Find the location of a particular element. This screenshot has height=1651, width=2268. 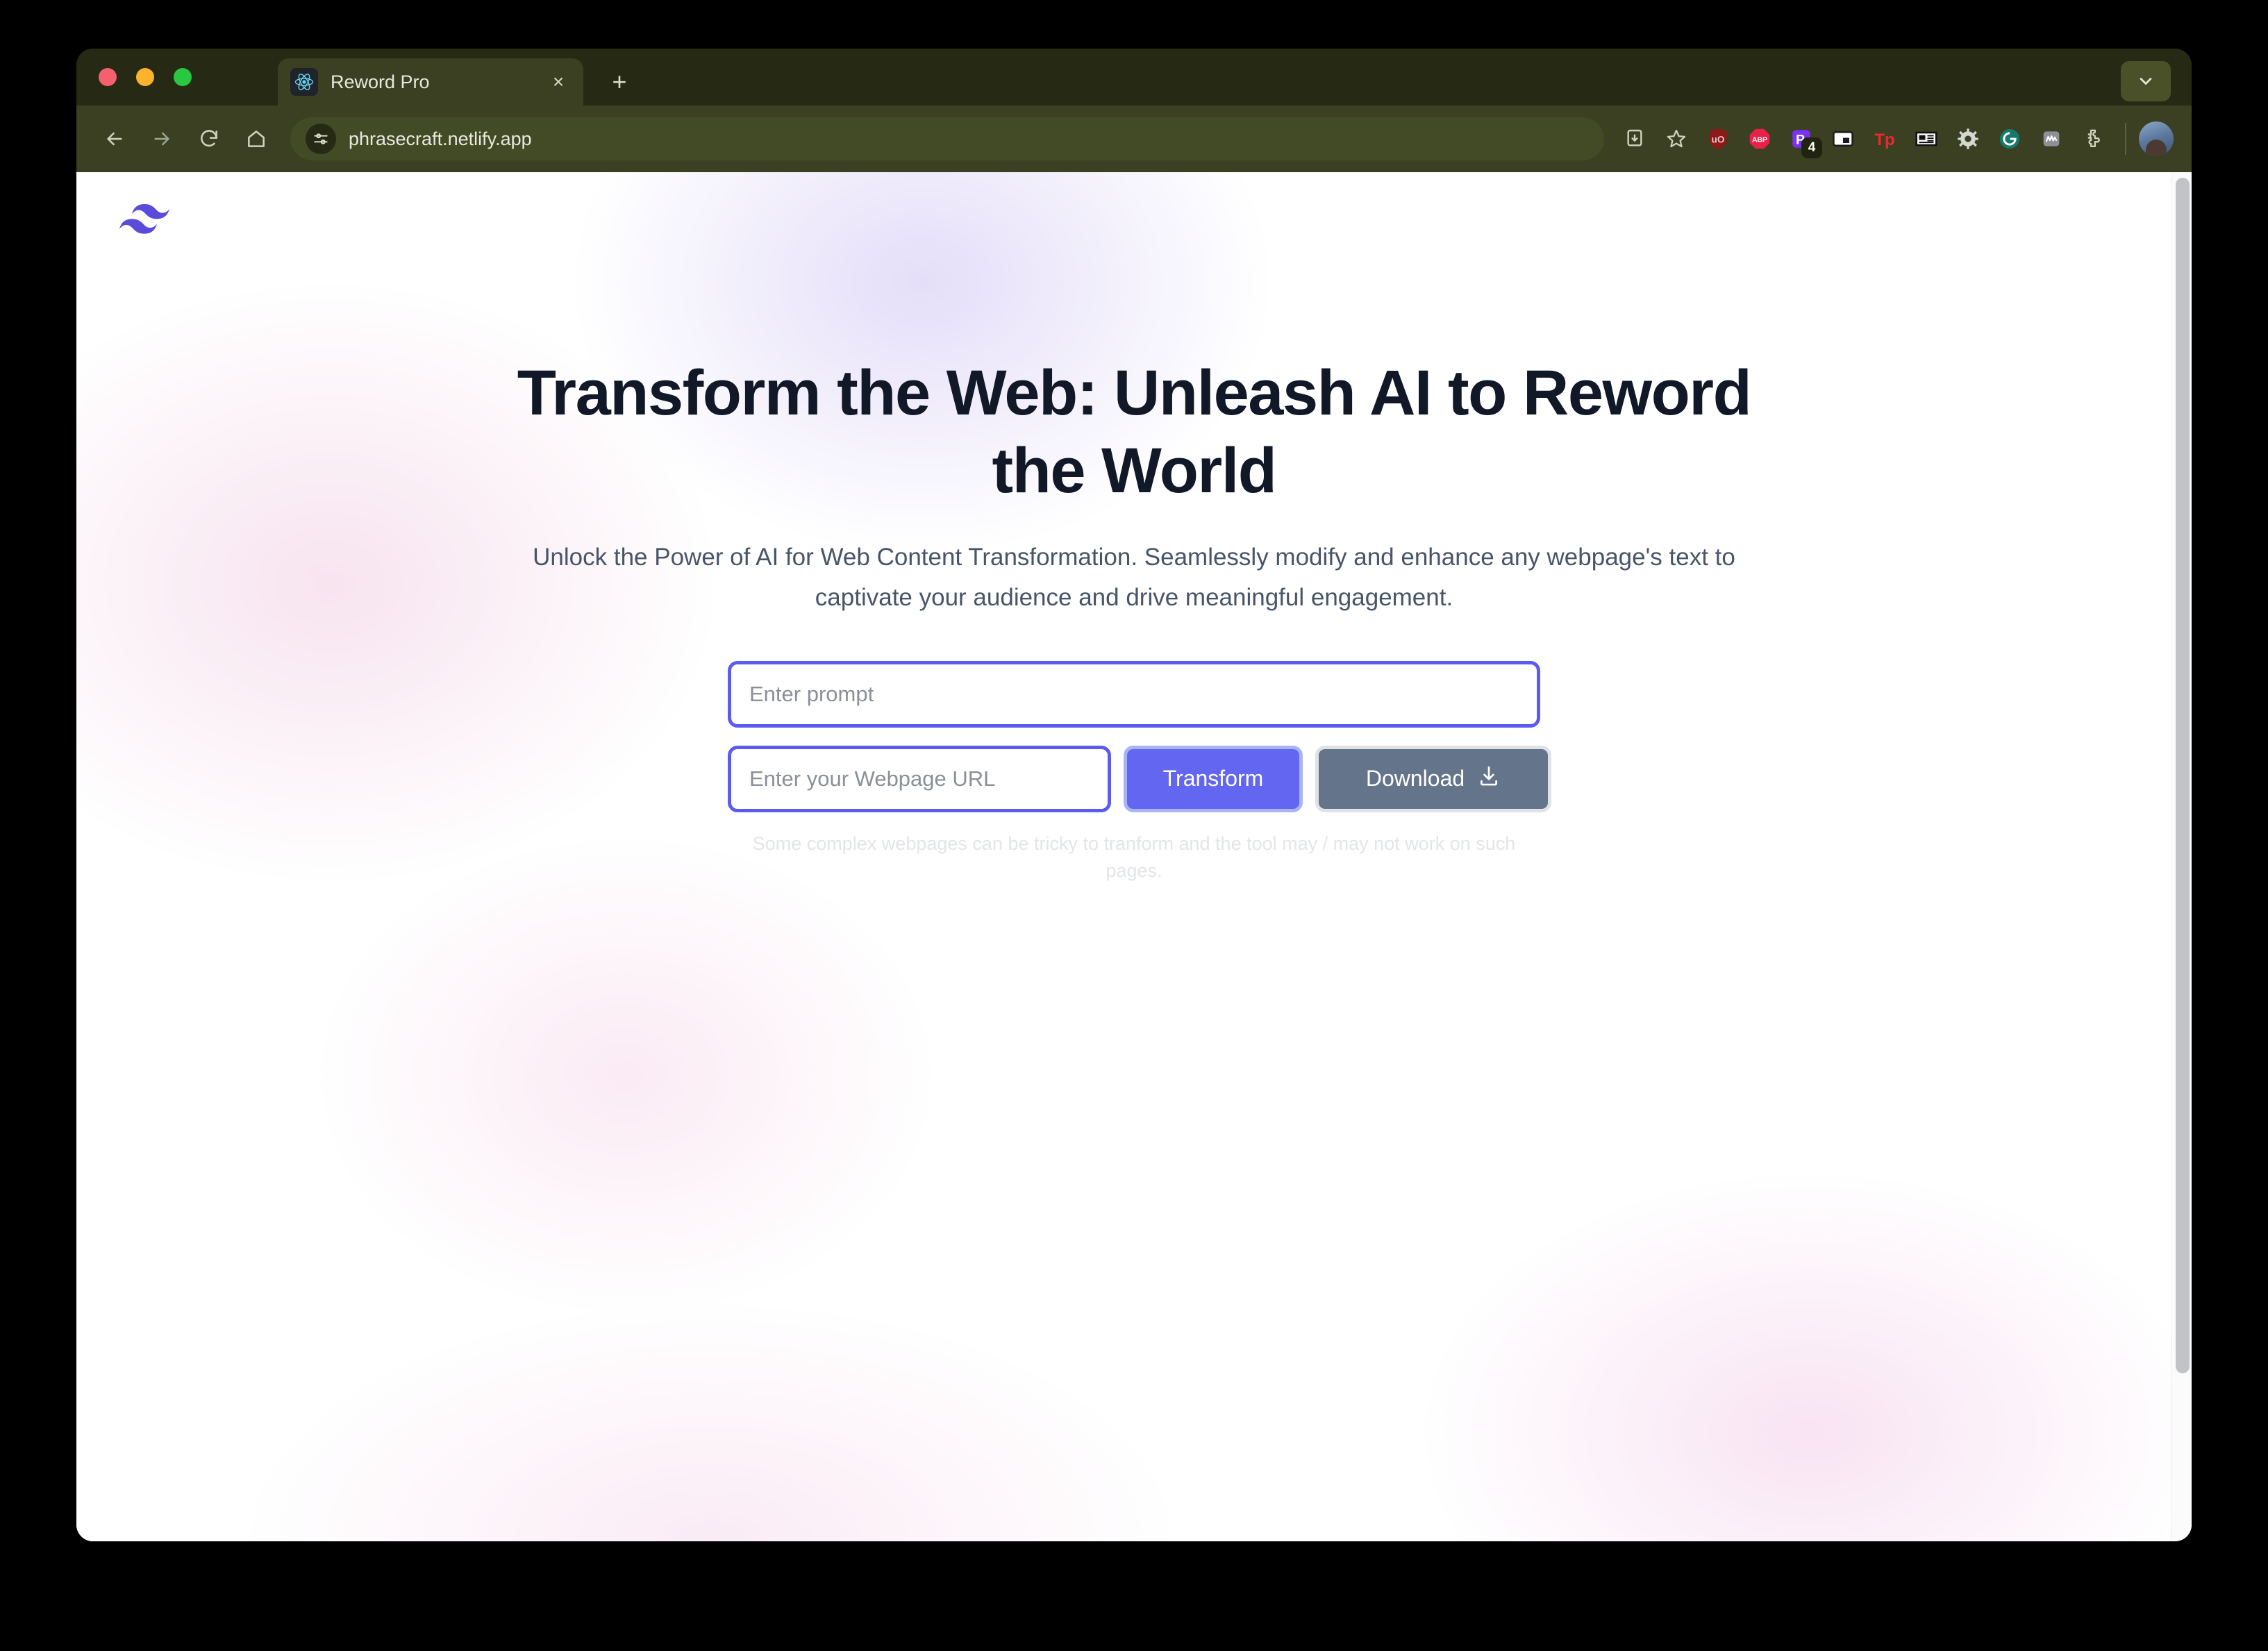

window-minimize-button is located at coordinates (145, 77).